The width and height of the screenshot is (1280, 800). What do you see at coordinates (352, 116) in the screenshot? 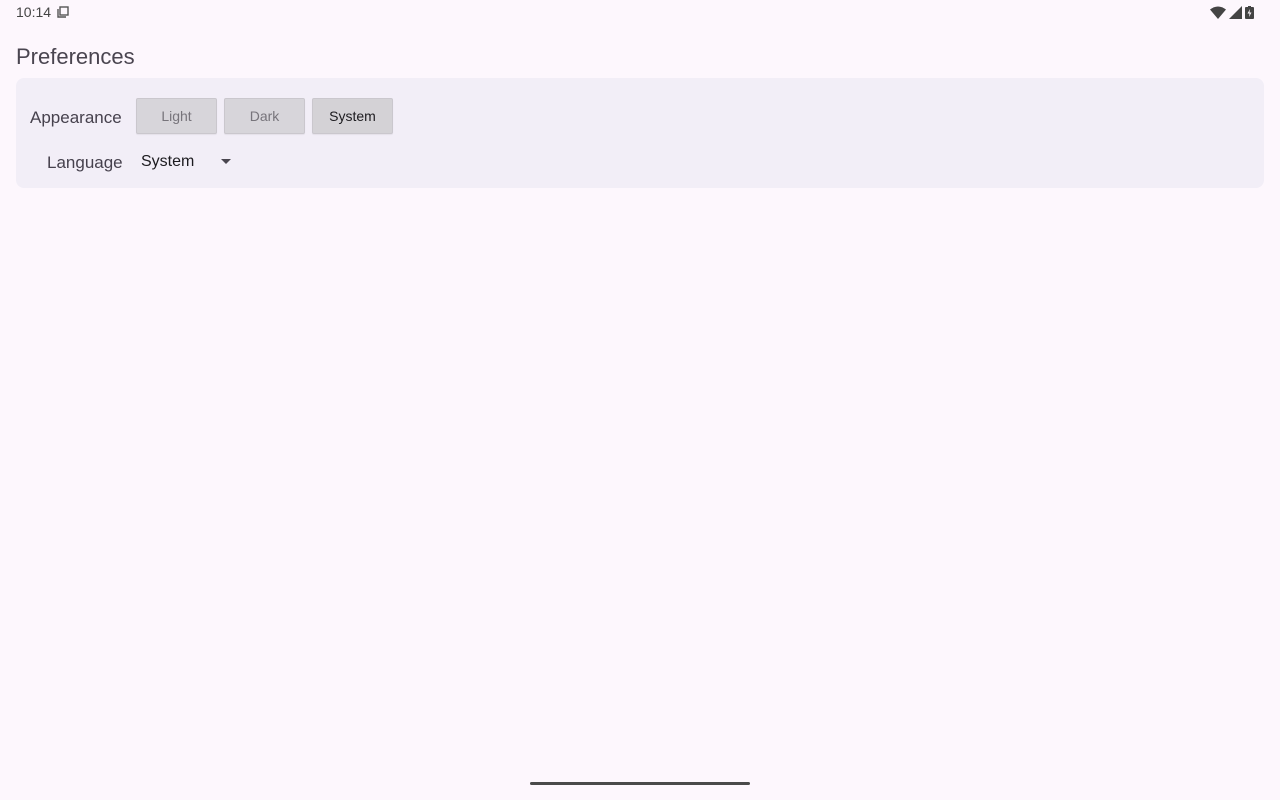
I see `appearance-system-button: System` at bounding box center [352, 116].